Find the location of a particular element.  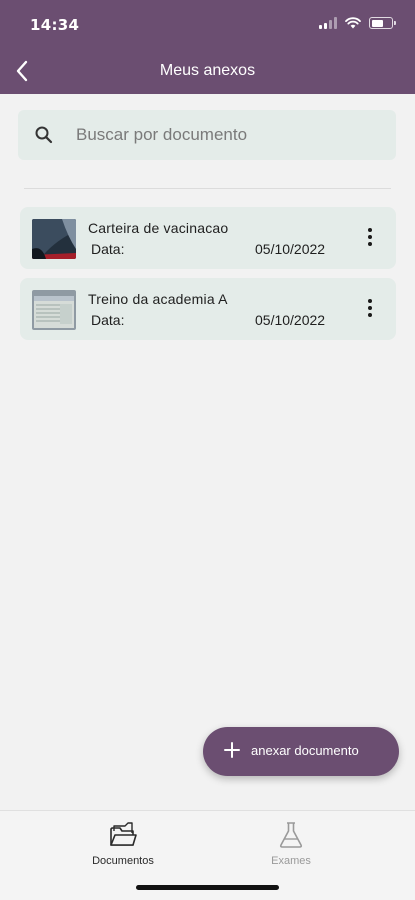

tab-exames-label: Exames is located at coordinates (291, 861).